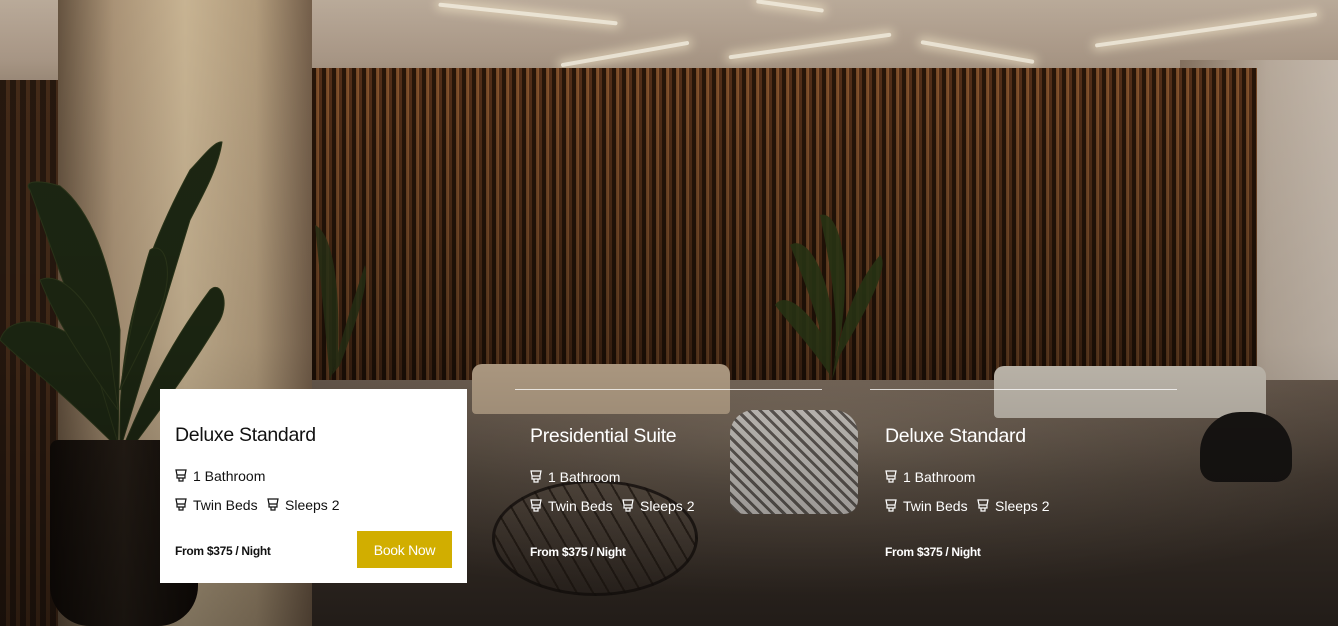 Image resolution: width=1338 pixels, height=626 pixels. I want to click on book-now-button: Book Now, so click(404, 549).